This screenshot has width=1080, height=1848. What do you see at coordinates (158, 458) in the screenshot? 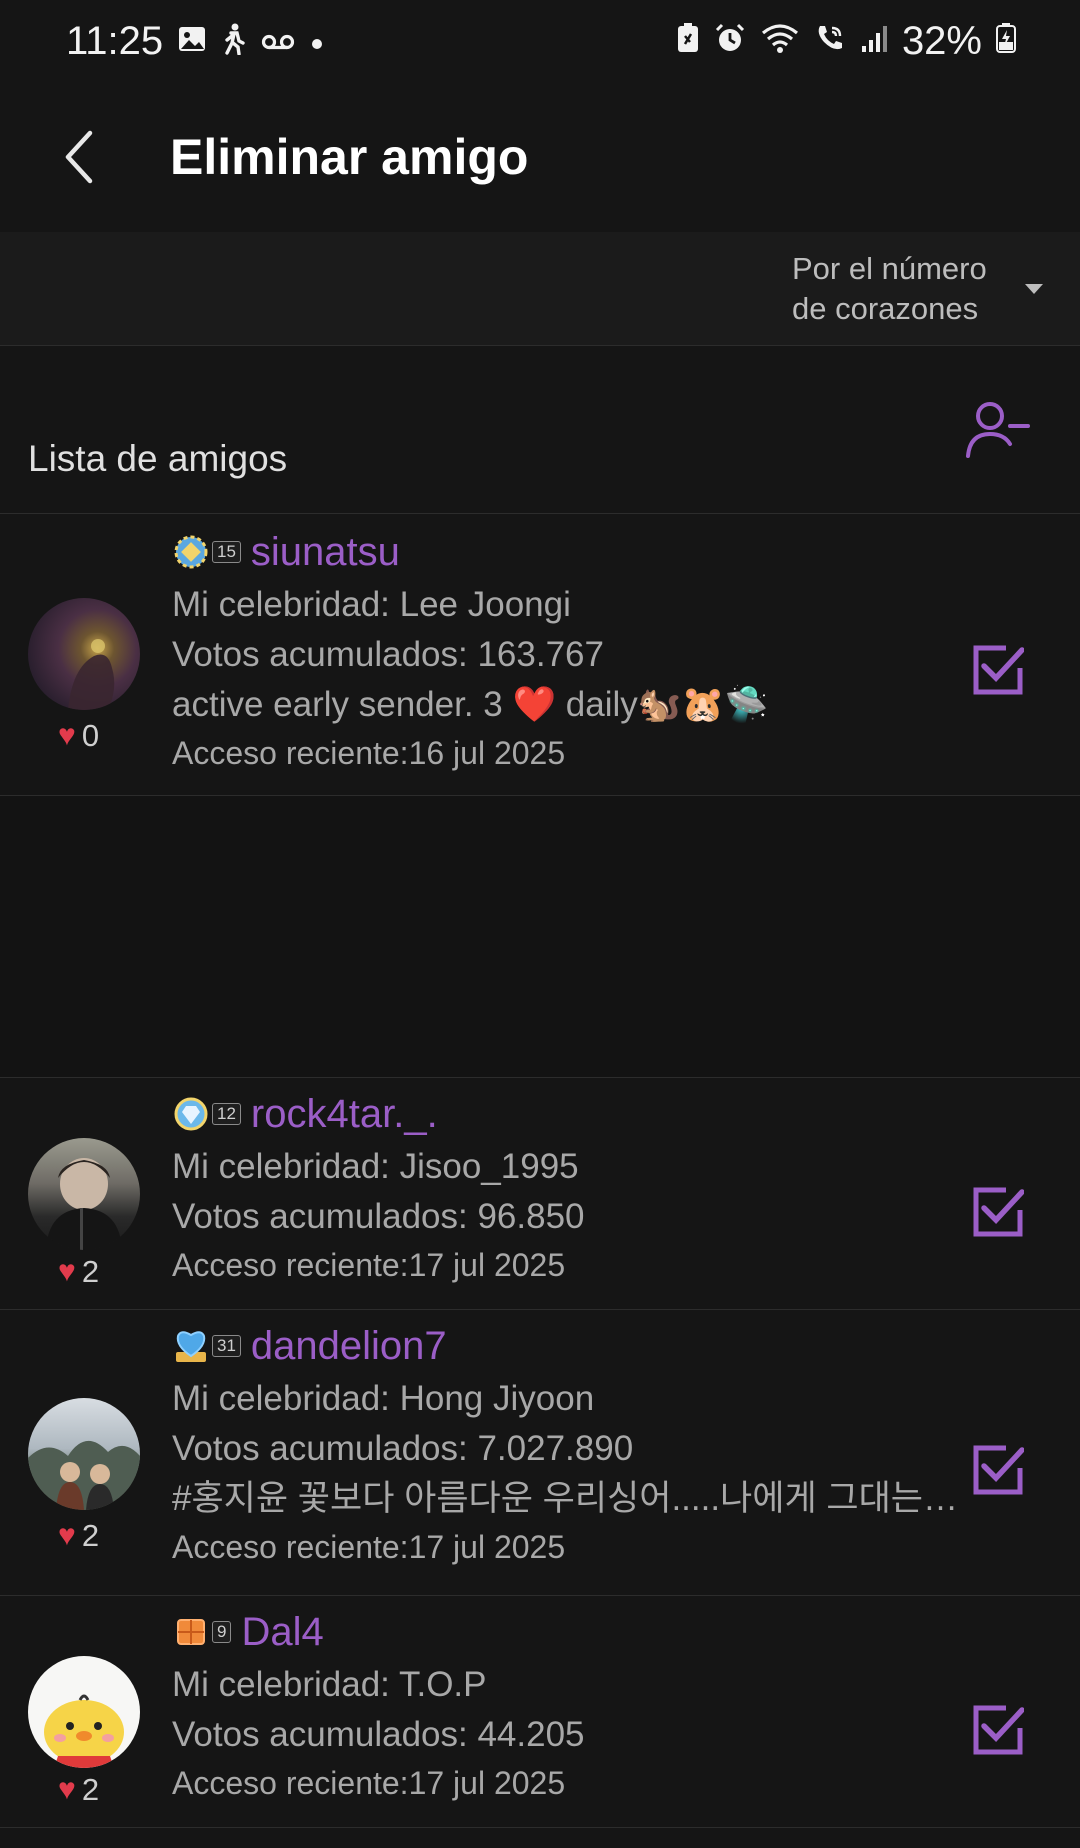
I see `friend-list-title: Lista de amigos` at bounding box center [158, 458].